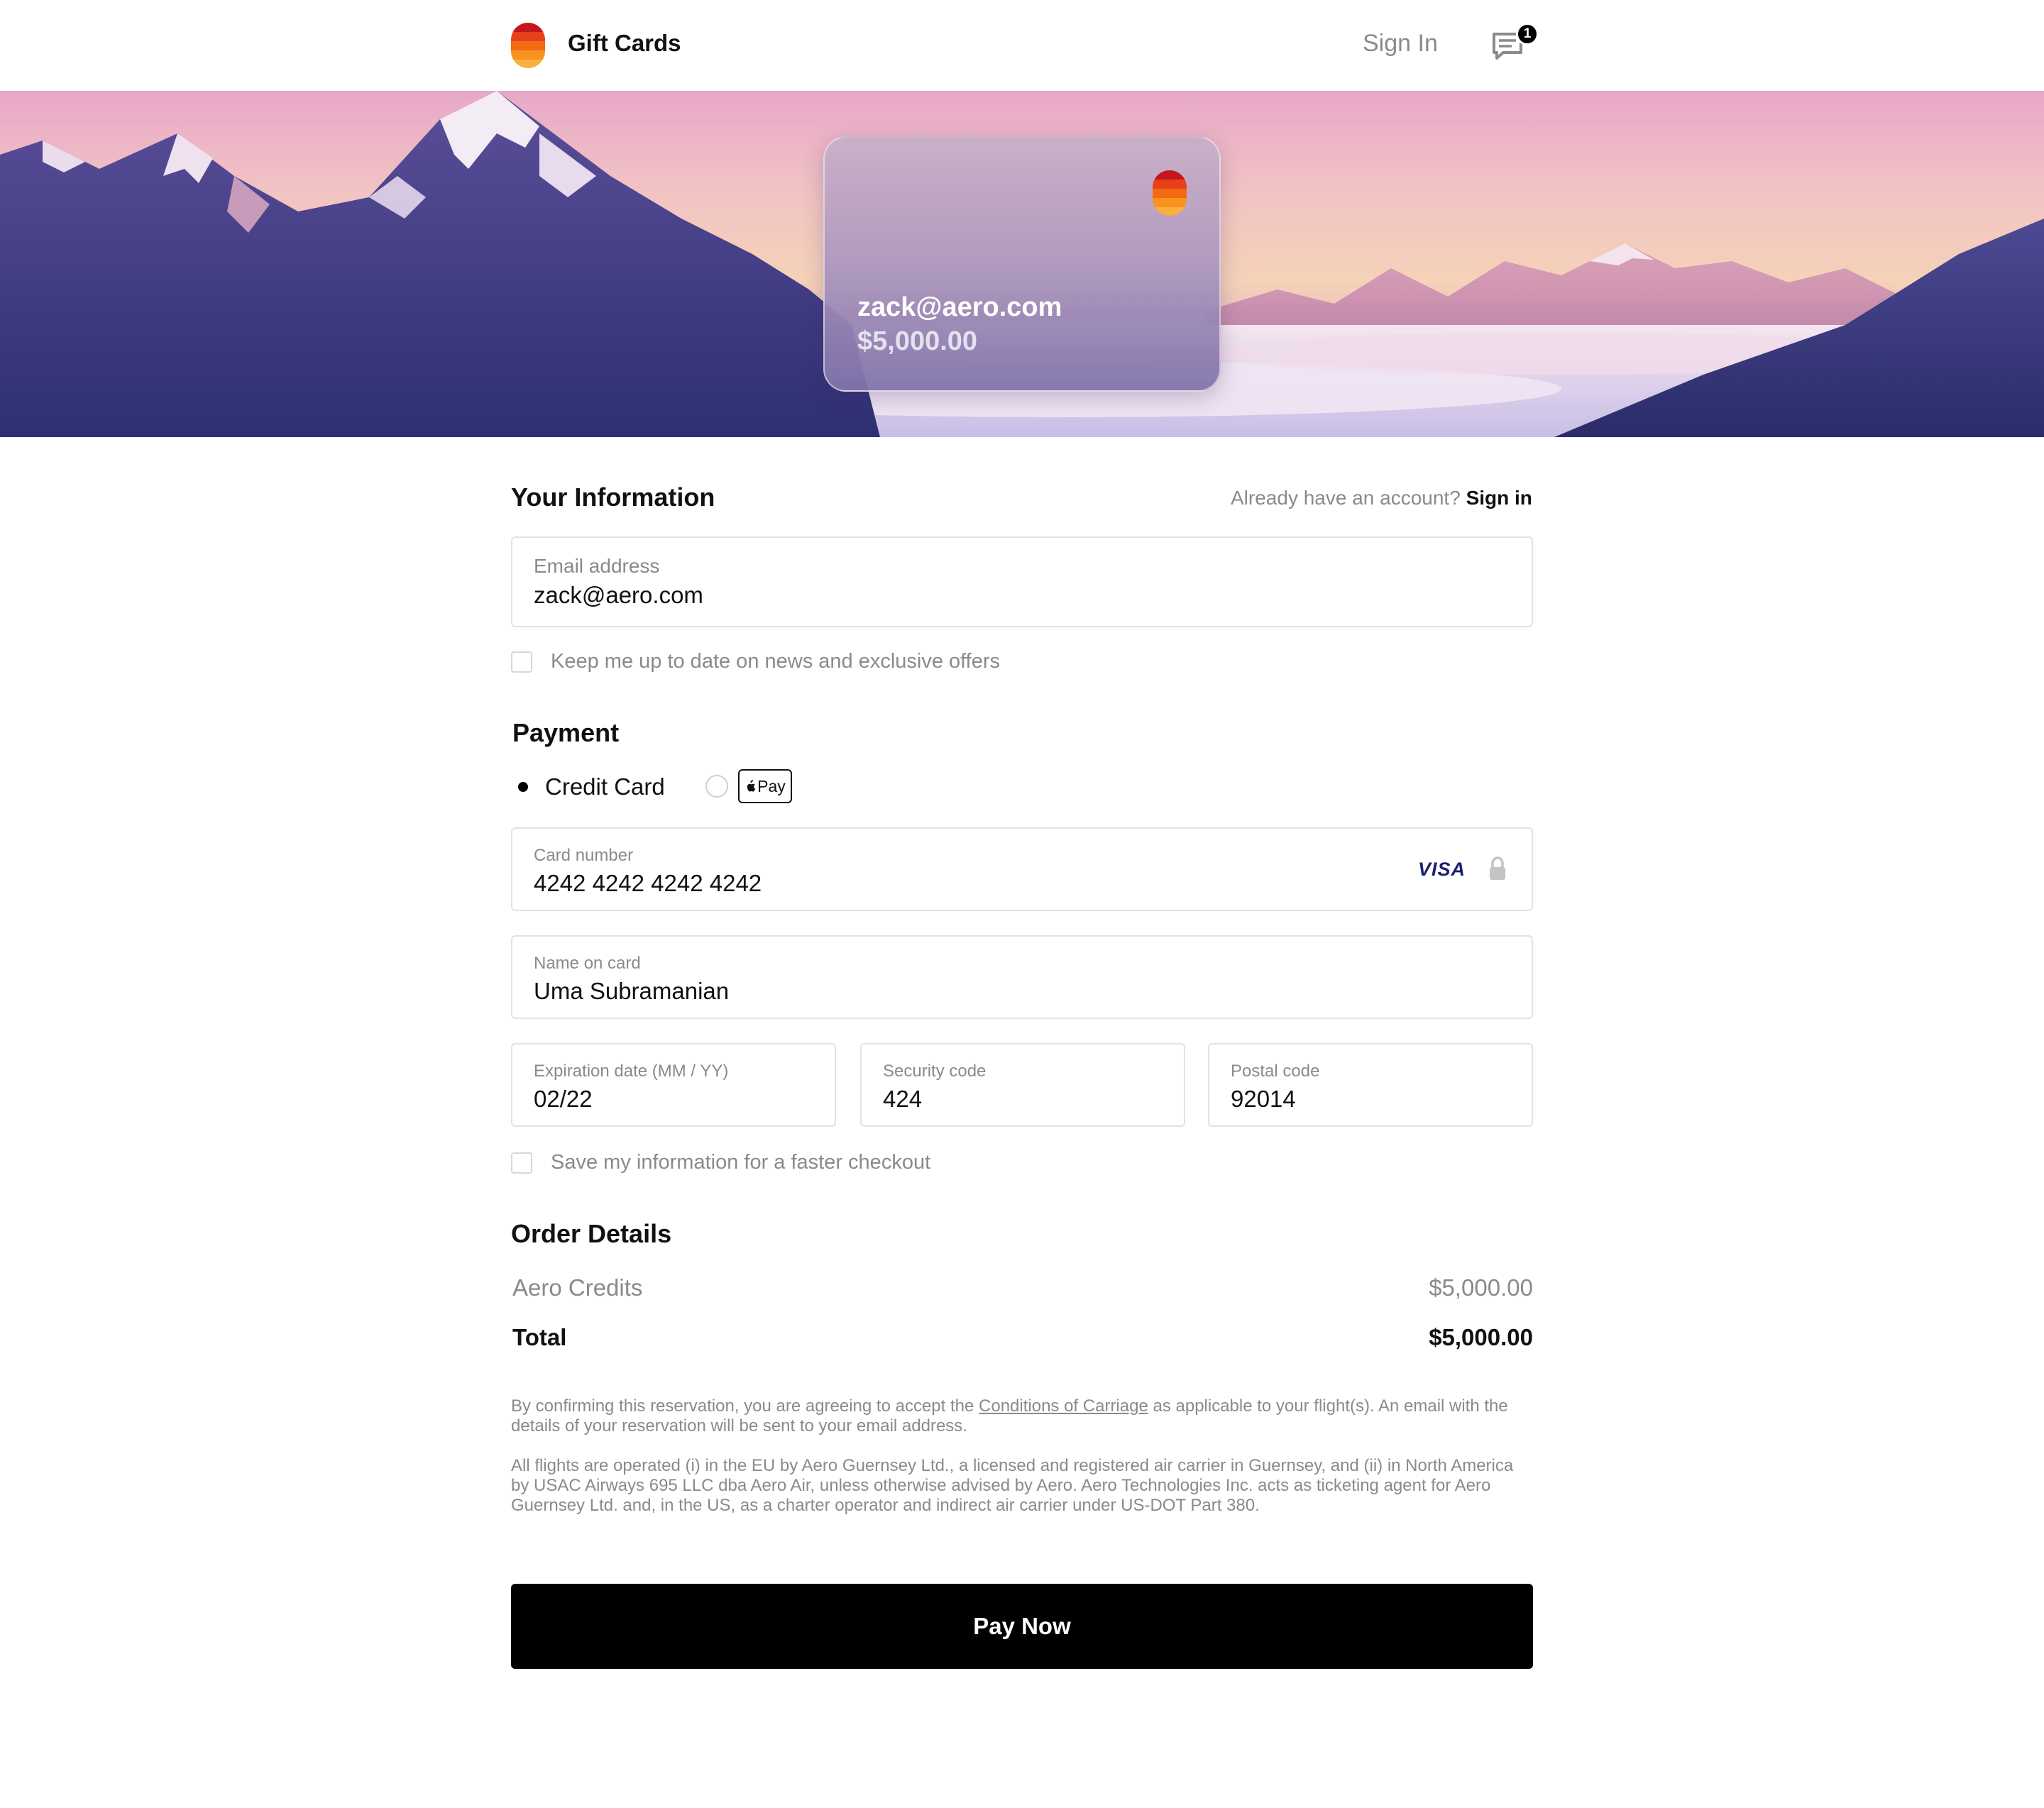  I want to click on your-information-heading: Your Information, so click(613, 498).